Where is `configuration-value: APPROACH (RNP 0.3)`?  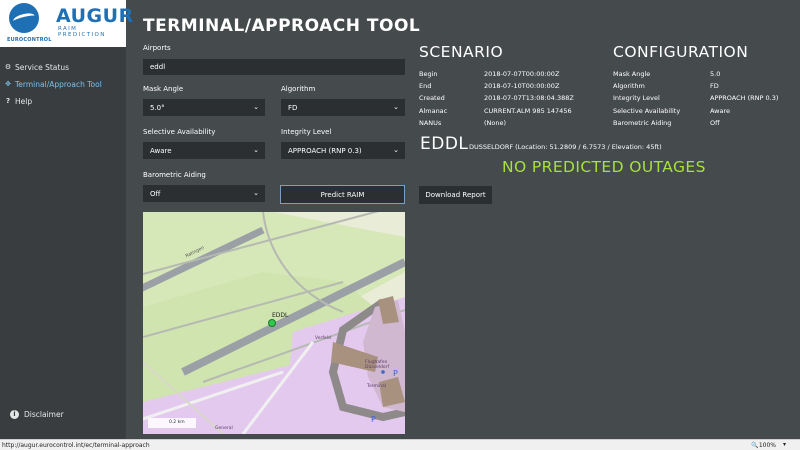
configuration-value: APPROACH (RNP 0.3) is located at coordinates (744, 98).